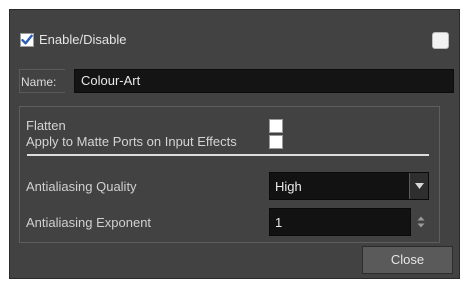 The width and height of the screenshot is (468, 285). I want to click on quality-dropdown: High, so click(349, 186).